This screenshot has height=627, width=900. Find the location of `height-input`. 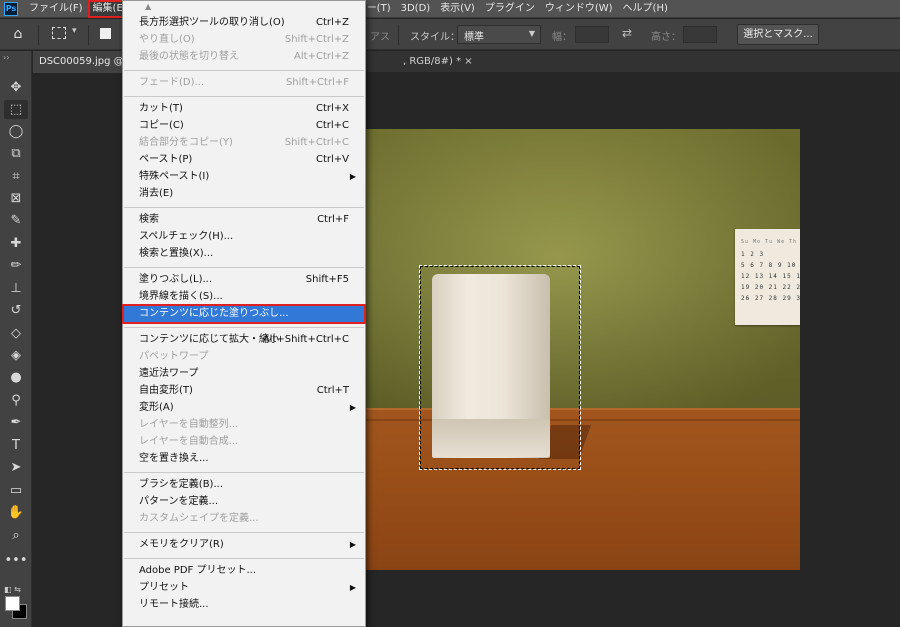

height-input is located at coordinates (700, 34).